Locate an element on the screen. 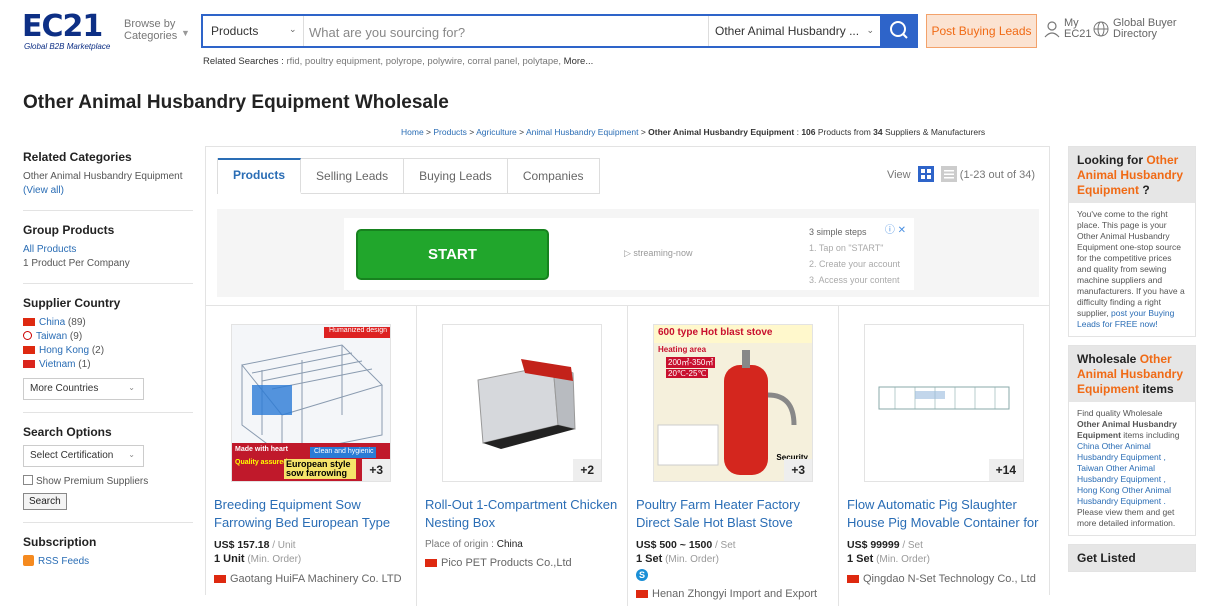 This screenshot has width=1206, height=606. product-image: +2 is located at coordinates (522, 403).